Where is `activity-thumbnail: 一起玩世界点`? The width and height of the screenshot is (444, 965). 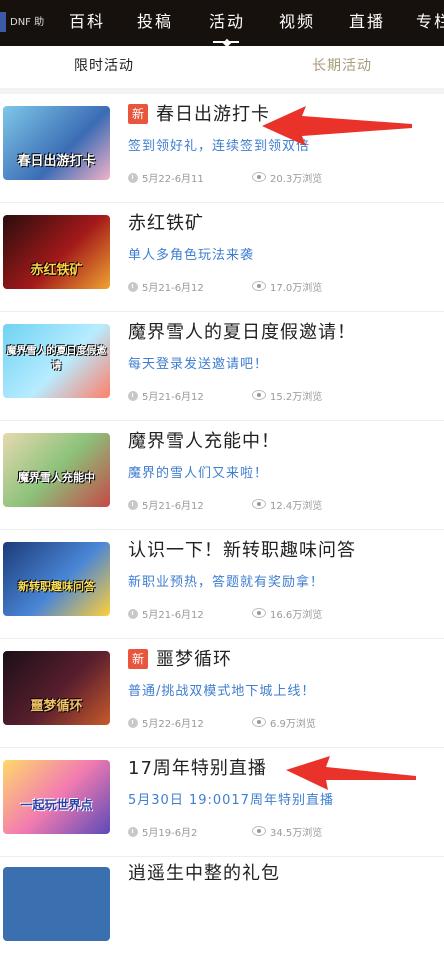
activity-thumbnail: 一起玩世界点 is located at coordinates (56, 797).